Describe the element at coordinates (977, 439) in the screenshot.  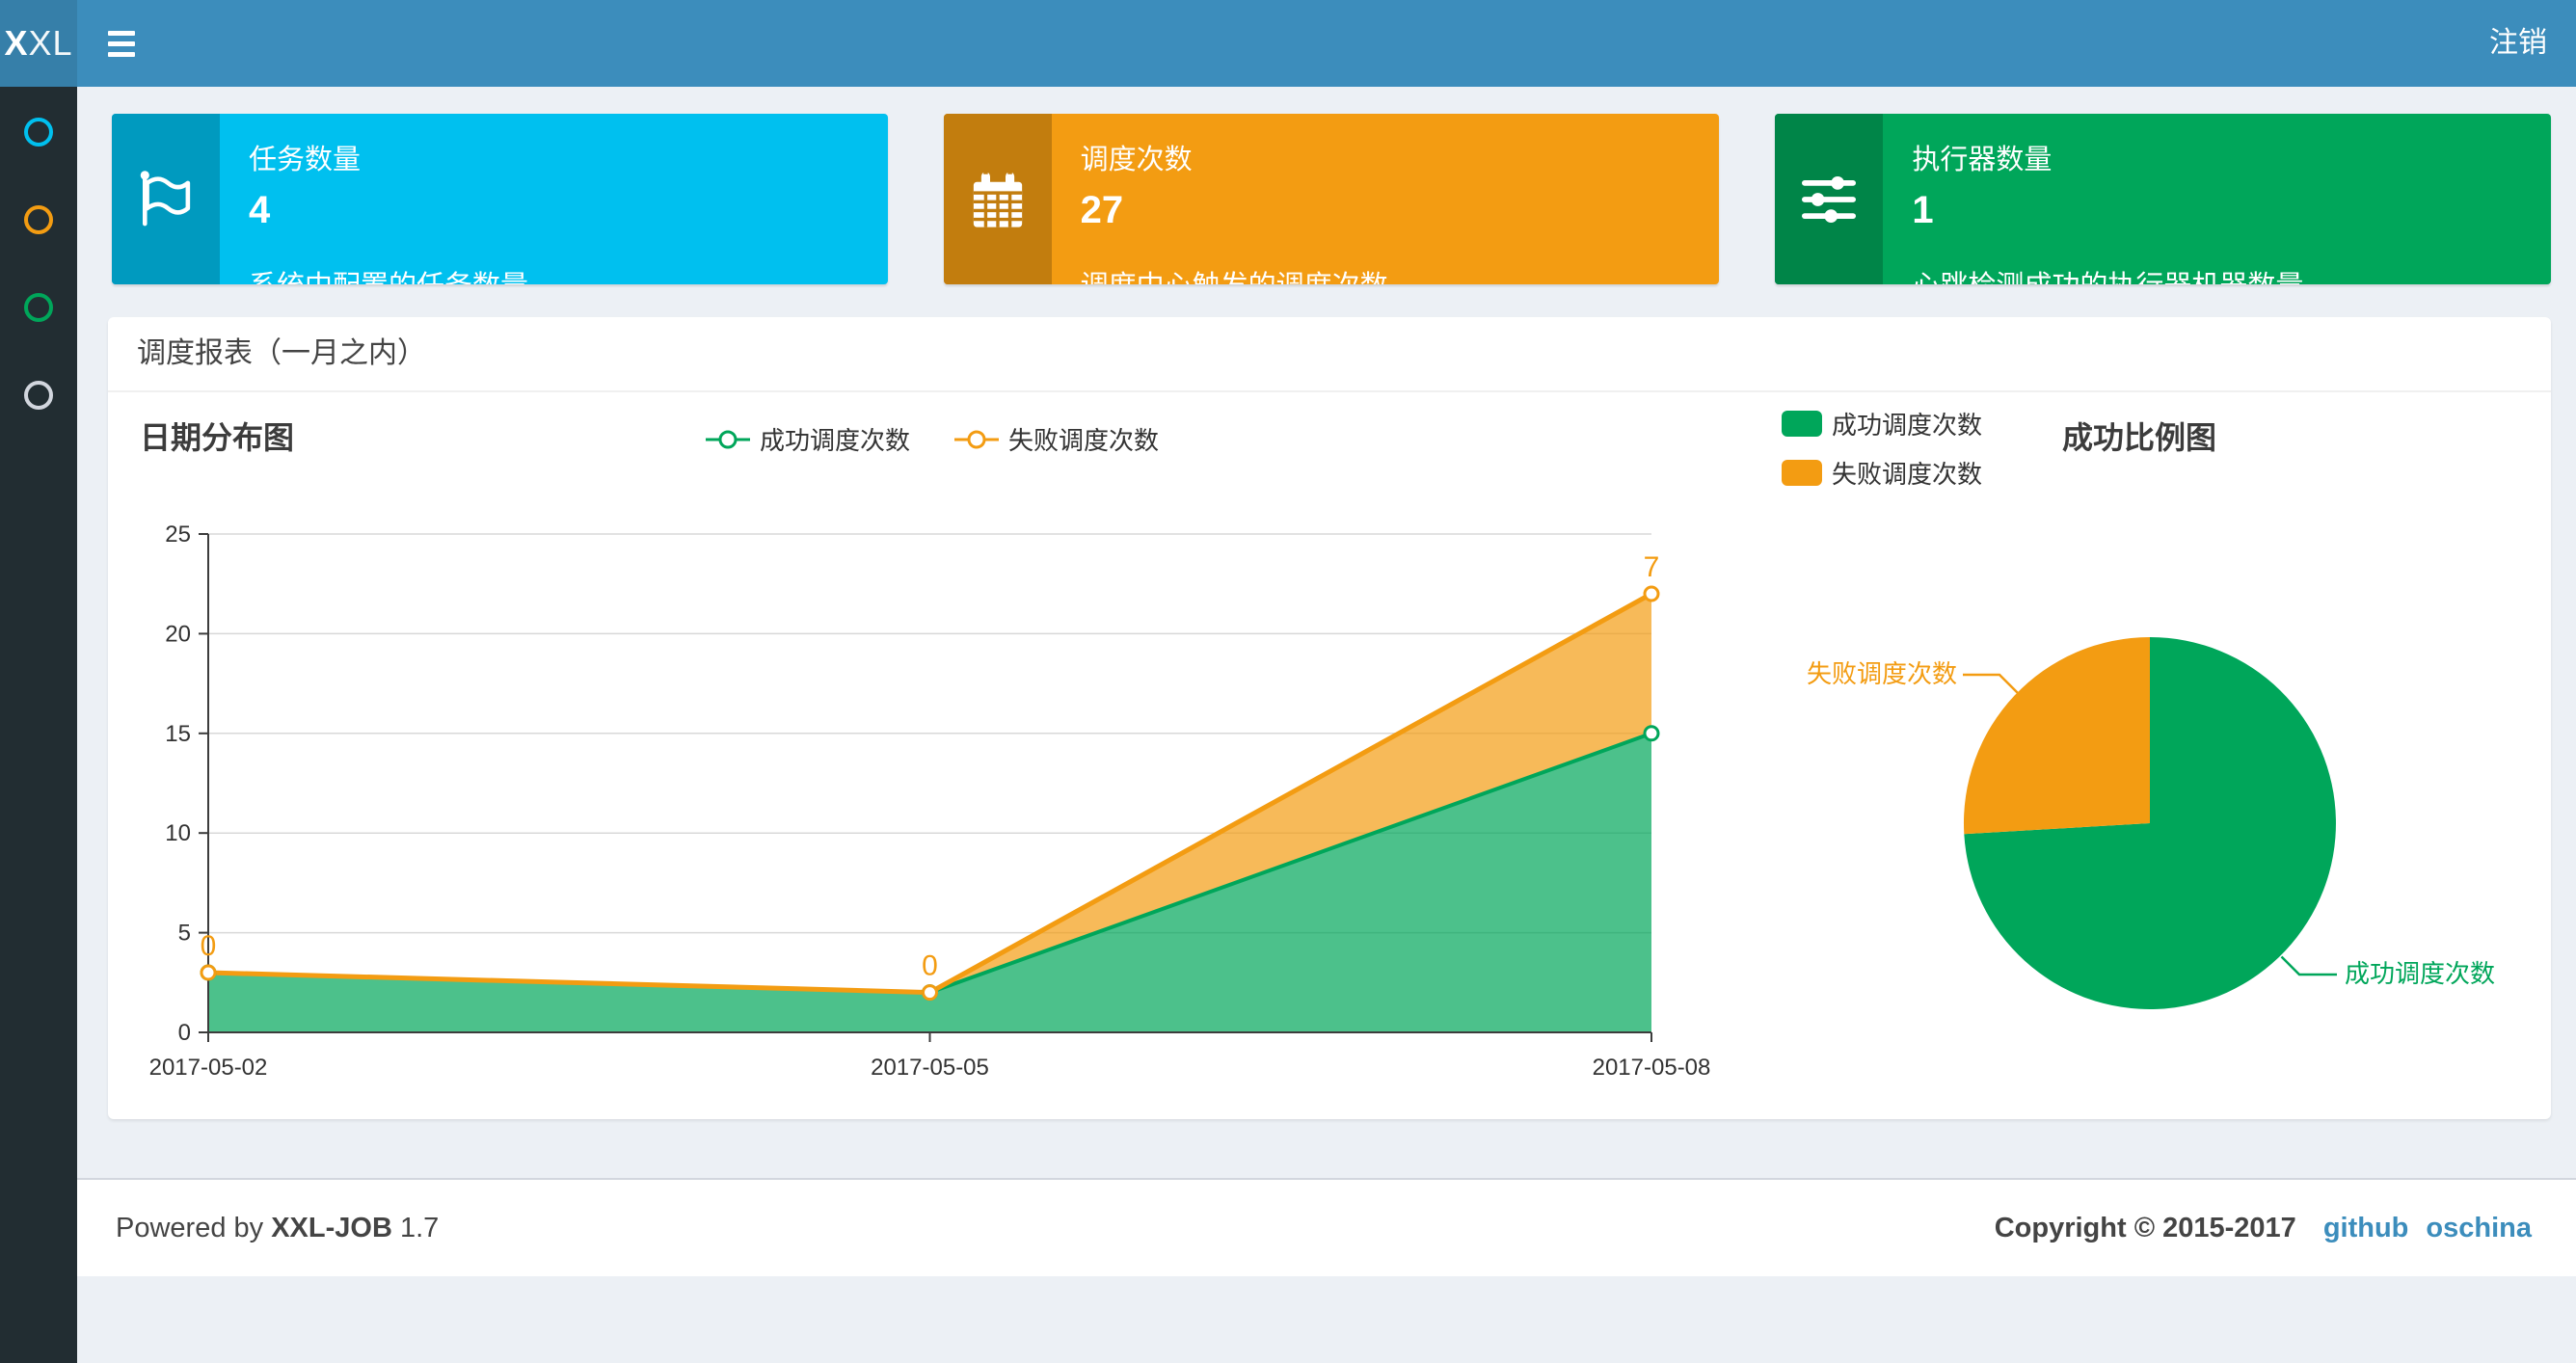
I see `line-legend-marker-fail` at that location.